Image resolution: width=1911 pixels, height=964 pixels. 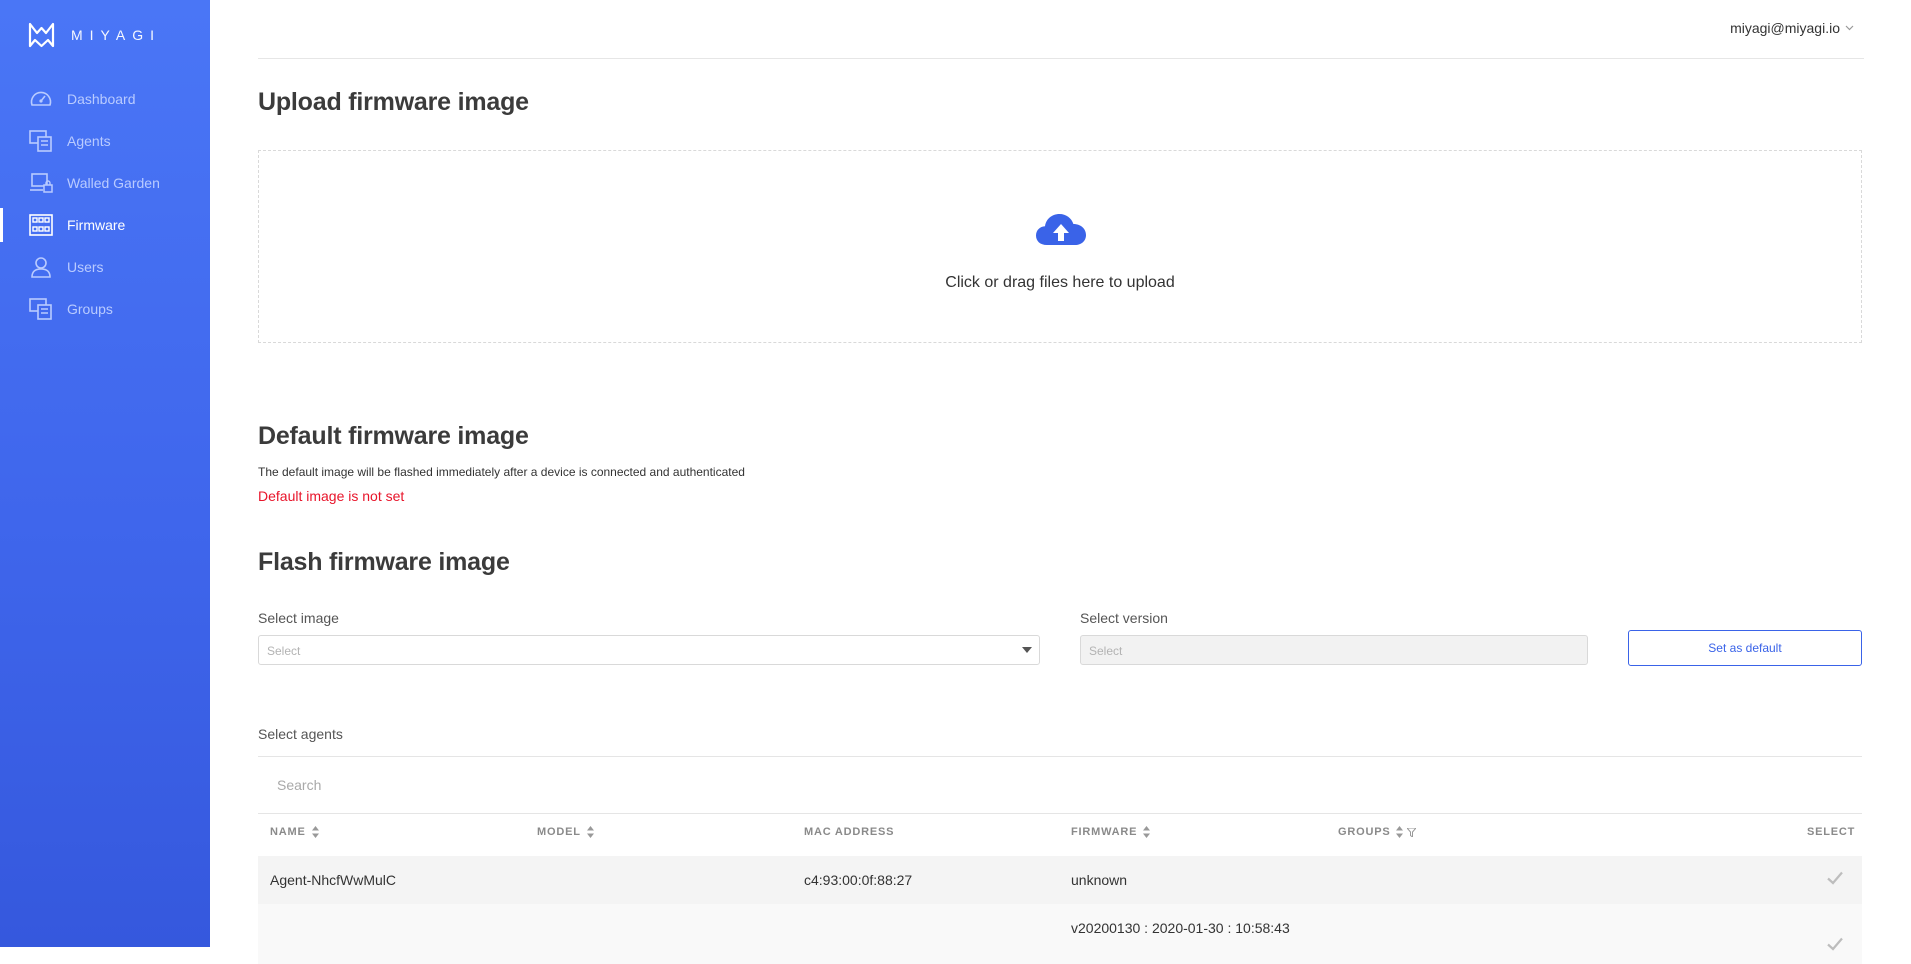 I want to click on image-select: Select, so click(x=649, y=650).